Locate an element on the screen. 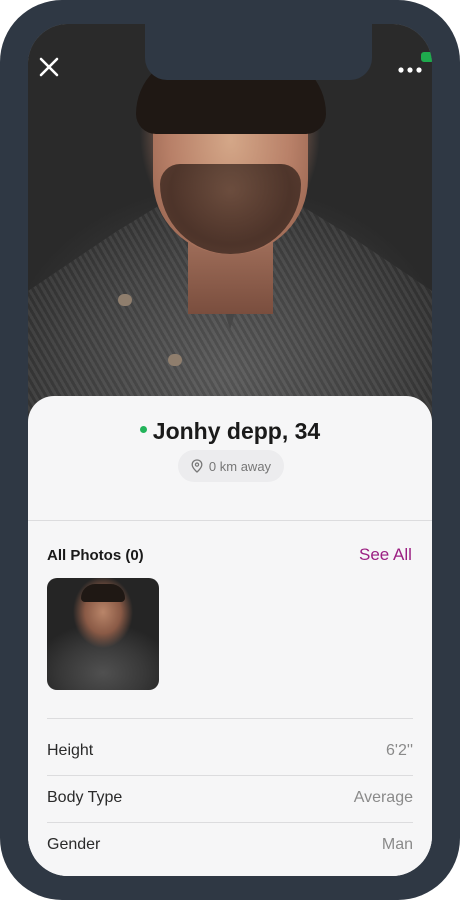  profile-name-row: Jonhy depp, 34 is located at coordinates (230, 431).